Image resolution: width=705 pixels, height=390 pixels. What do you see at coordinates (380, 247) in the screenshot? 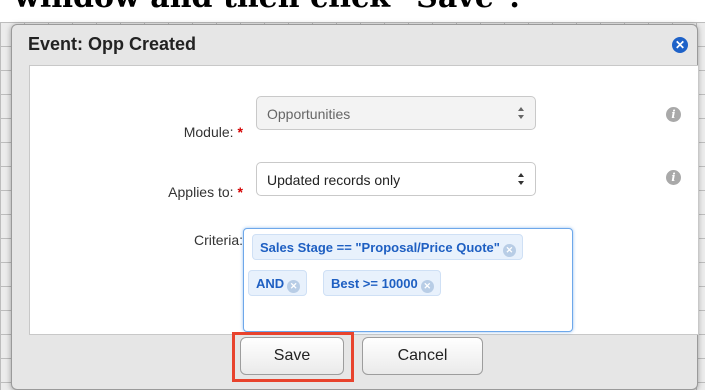
I see `criteria-token-text: Sales Stage == "Proposal/Price Quote"` at bounding box center [380, 247].